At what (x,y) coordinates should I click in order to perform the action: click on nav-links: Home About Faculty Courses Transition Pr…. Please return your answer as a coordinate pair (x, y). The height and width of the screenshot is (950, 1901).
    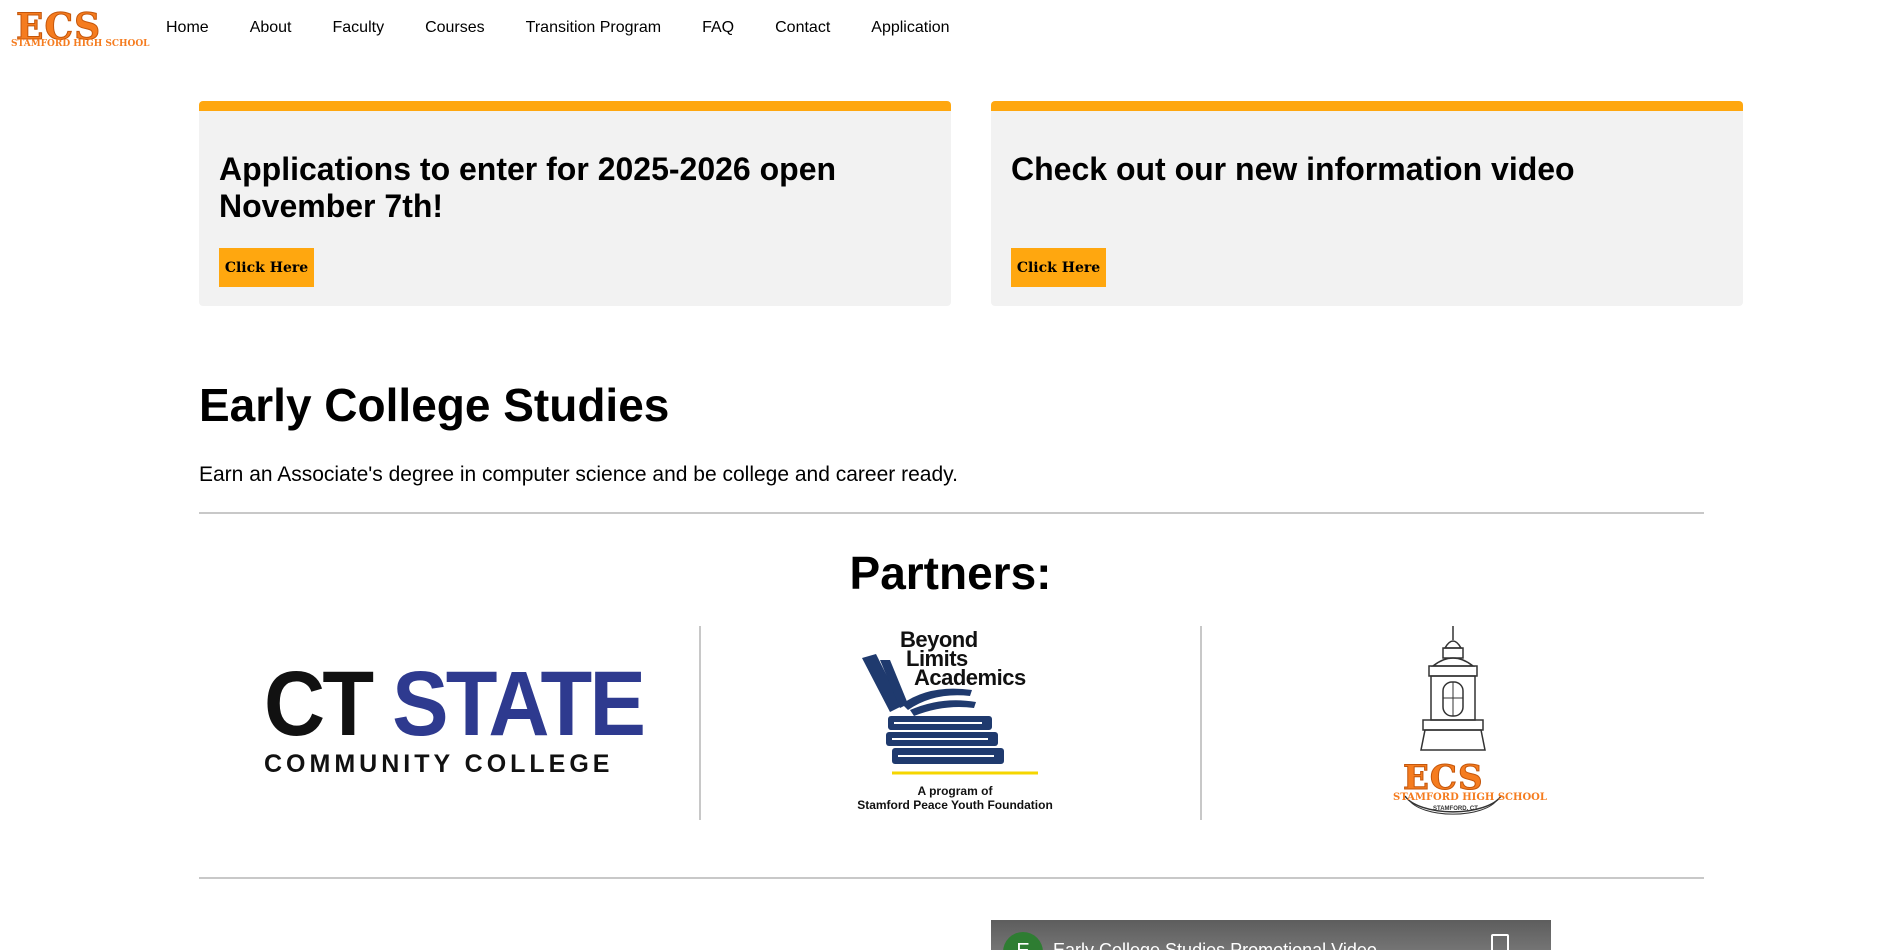
    Looking at the image, I should click on (578, 28).